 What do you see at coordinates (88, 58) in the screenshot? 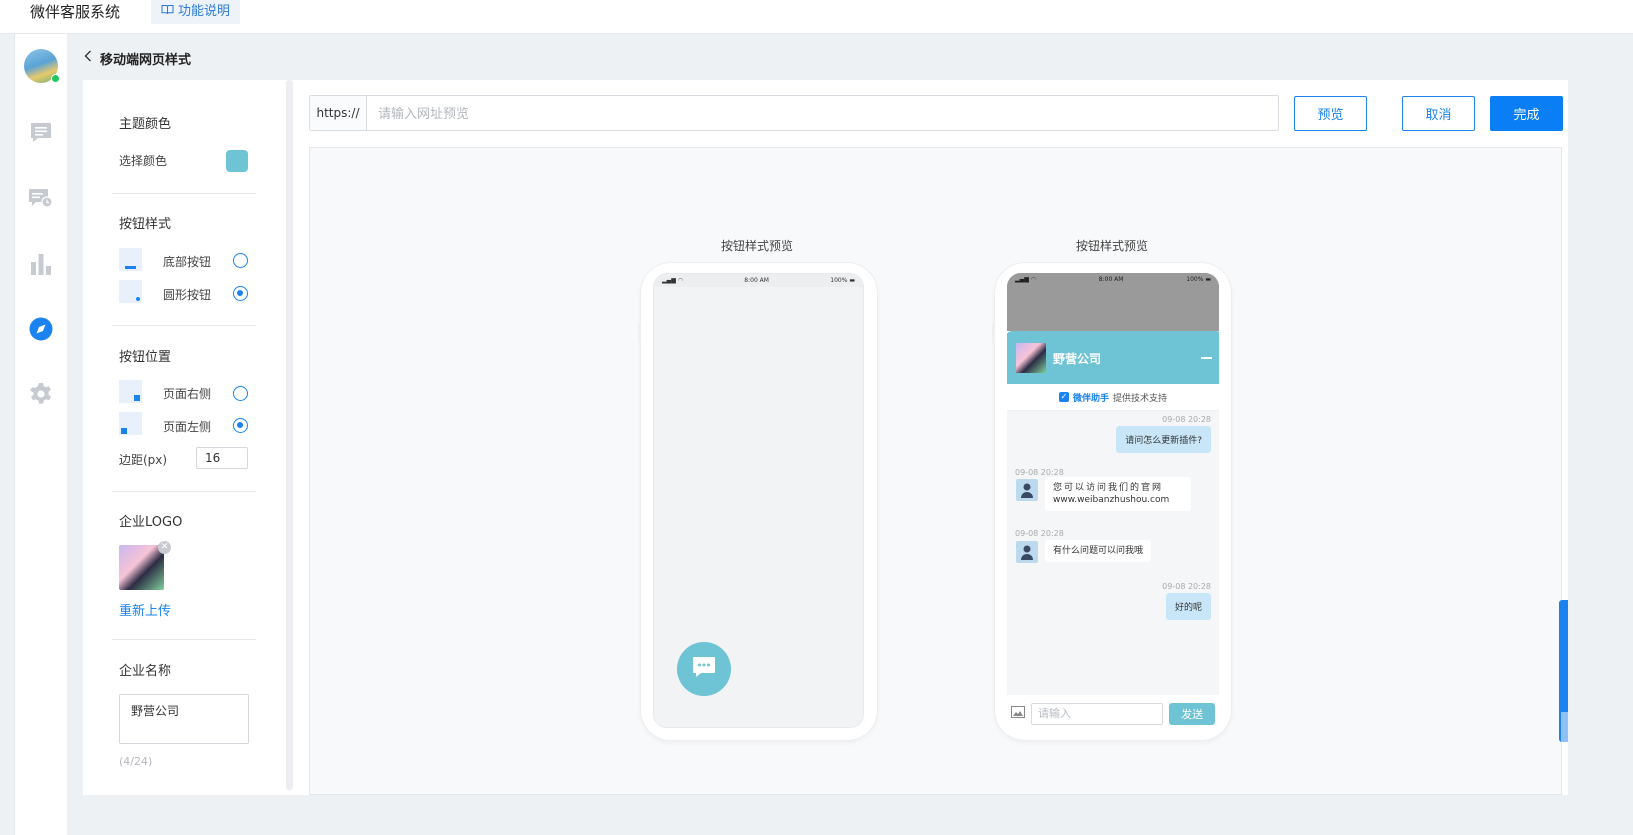
I see `chevron-left-icon` at bounding box center [88, 58].